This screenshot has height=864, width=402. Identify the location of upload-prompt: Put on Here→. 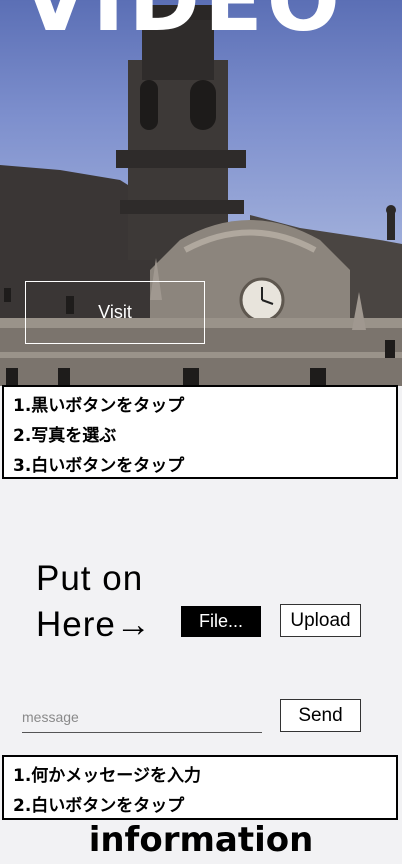
(94, 602).